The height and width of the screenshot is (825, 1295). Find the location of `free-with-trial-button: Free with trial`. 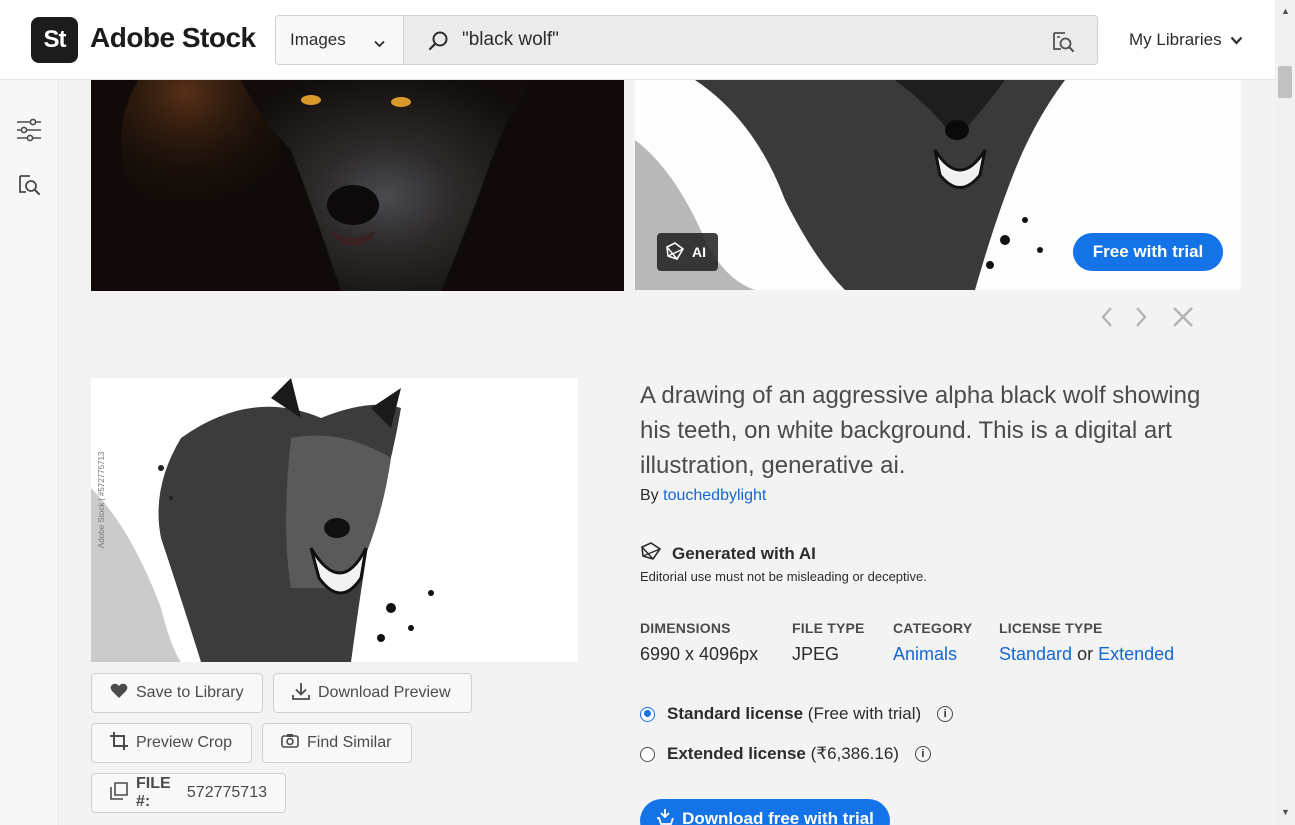

free-with-trial-button: Free with trial is located at coordinates (1148, 252).